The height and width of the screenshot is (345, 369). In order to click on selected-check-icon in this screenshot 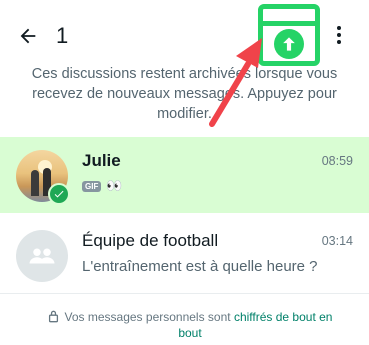, I will do `click(59, 194)`.